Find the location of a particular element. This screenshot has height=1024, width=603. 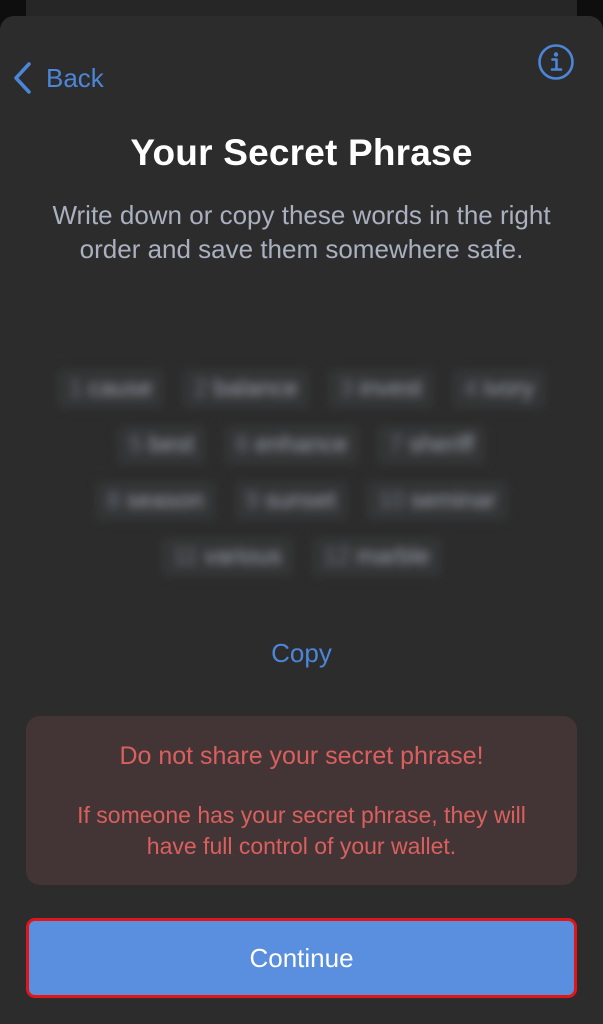

word-chip: 12 marble is located at coordinates (376, 557).